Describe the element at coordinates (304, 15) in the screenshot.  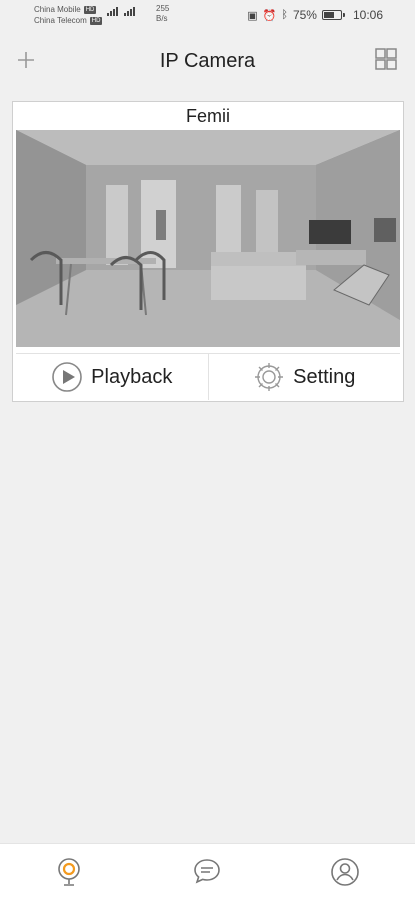
I see `battery-percent: 75%` at that location.